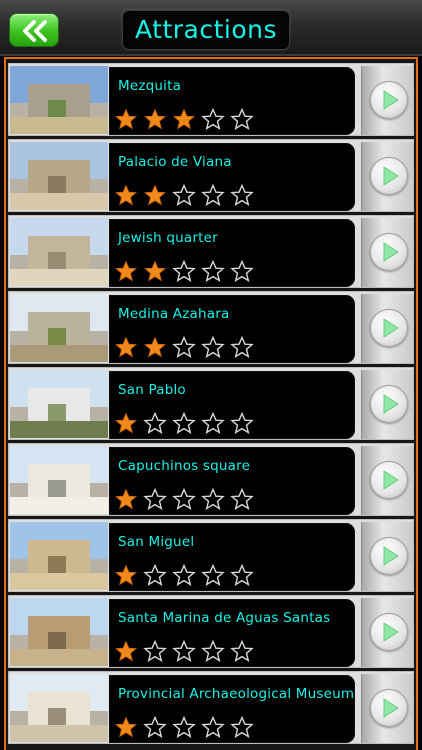  I want to click on list-item: San Miguel, so click(211, 555).